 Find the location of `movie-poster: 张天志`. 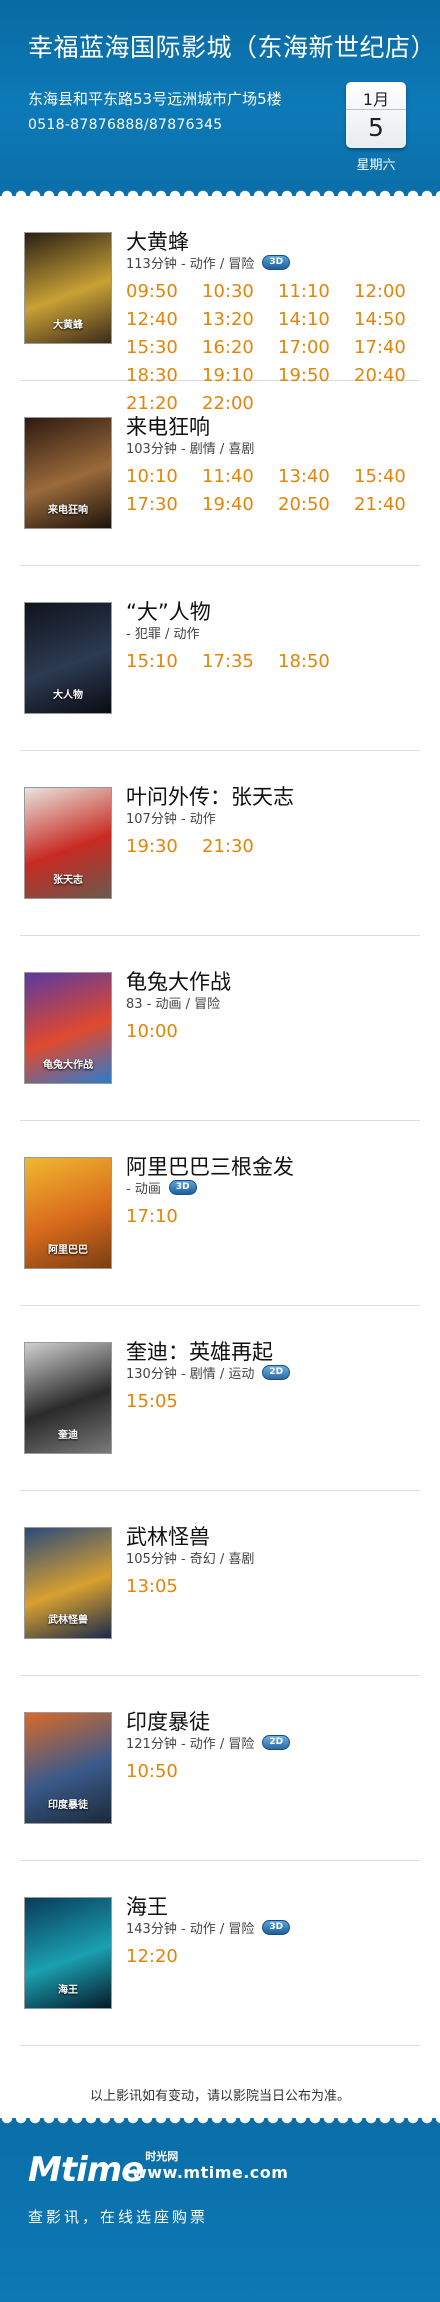

movie-poster: 张天志 is located at coordinates (68, 843).